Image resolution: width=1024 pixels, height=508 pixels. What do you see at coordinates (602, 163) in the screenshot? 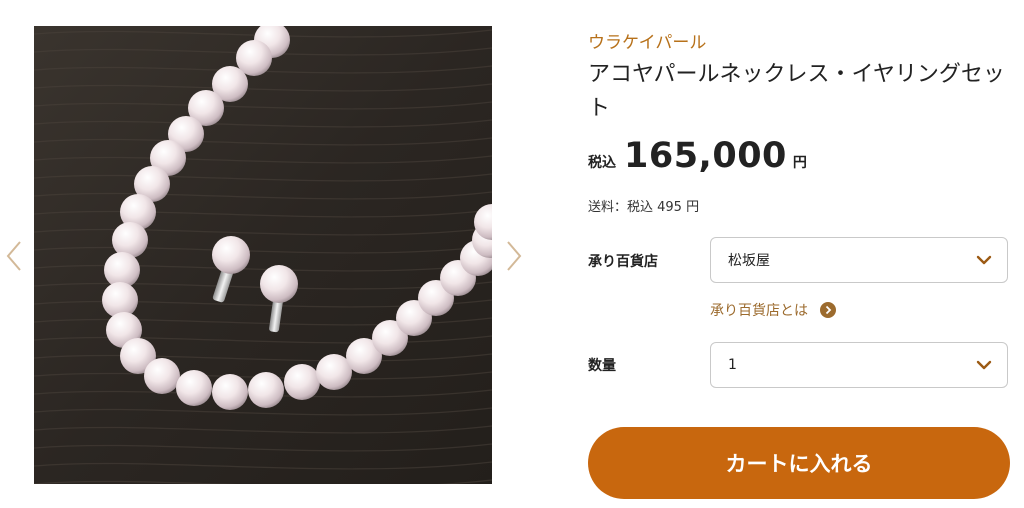
I see `tax-included-label: 税込` at bounding box center [602, 163].